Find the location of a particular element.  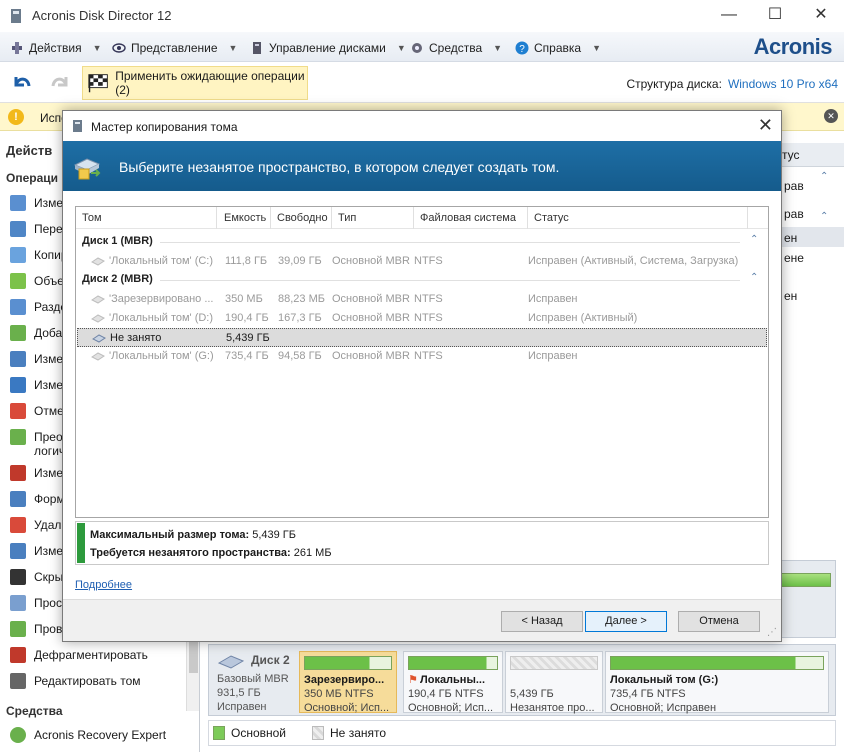

volume-row: Не занято 5,439 ГБ is located at coordinates (422, 337).